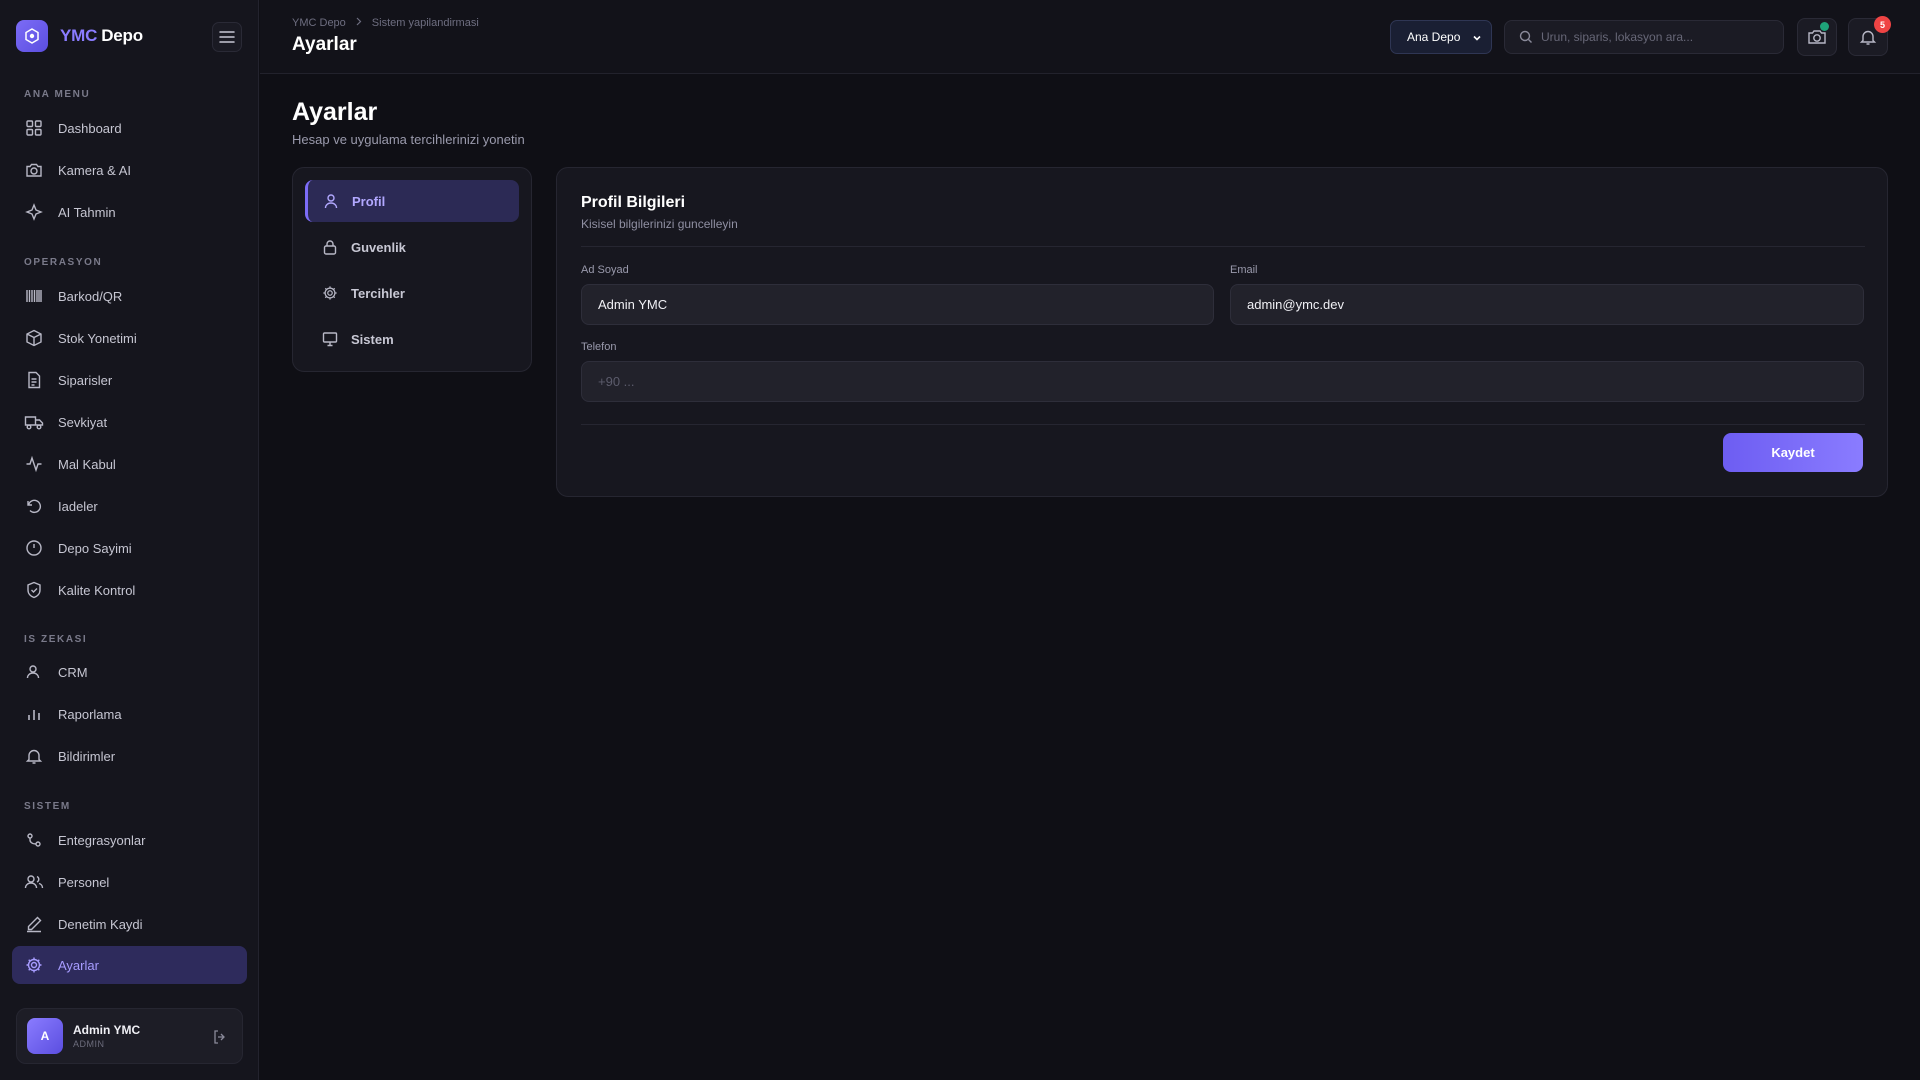  Describe the element at coordinates (78, 965) in the screenshot. I see `sidebar-item-label: Ayarlar` at that location.